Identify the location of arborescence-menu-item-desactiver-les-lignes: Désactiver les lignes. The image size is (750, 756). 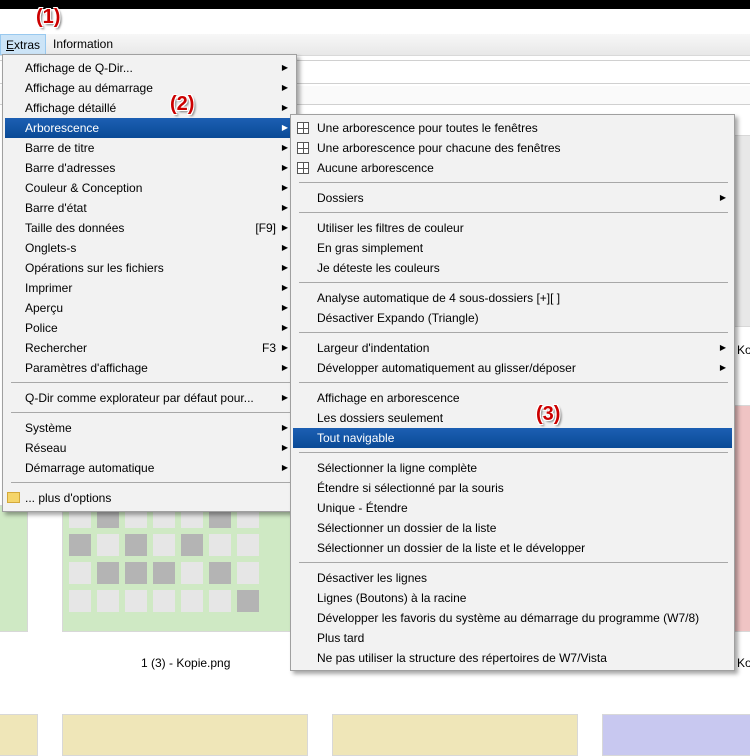
(512, 578).